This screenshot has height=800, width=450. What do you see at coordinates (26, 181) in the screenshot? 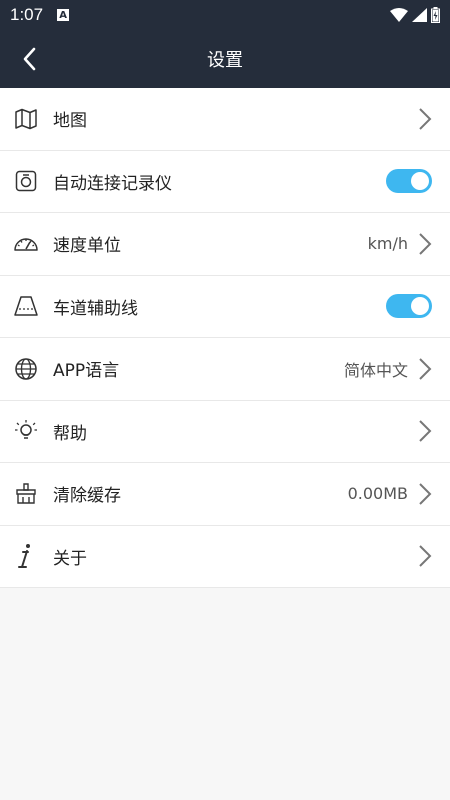
I see `dashcam-icon` at bounding box center [26, 181].